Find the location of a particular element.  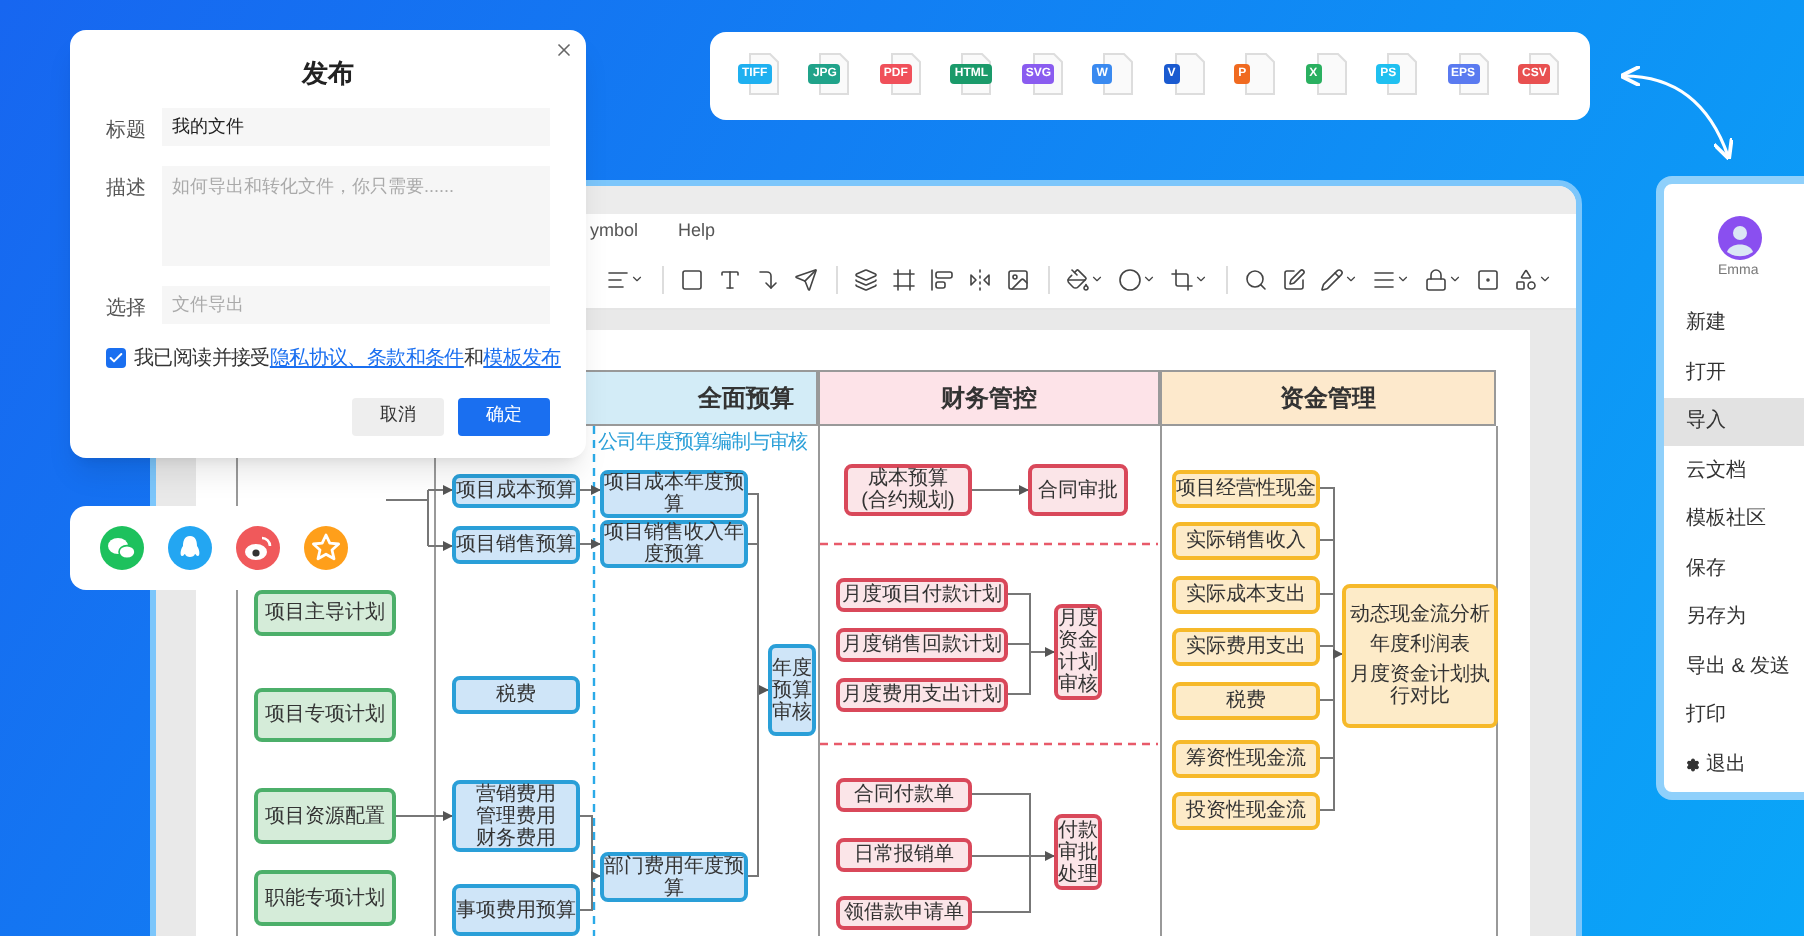

dialog-title: 发布 is located at coordinates (328, 74).